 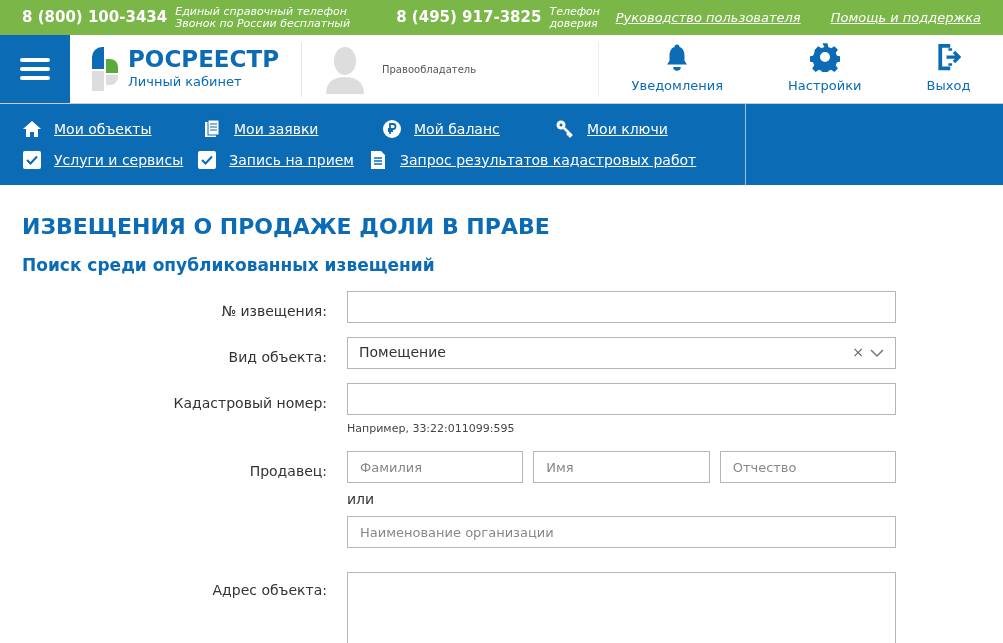 I want to click on avatar-icon, so click(x=345, y=69).